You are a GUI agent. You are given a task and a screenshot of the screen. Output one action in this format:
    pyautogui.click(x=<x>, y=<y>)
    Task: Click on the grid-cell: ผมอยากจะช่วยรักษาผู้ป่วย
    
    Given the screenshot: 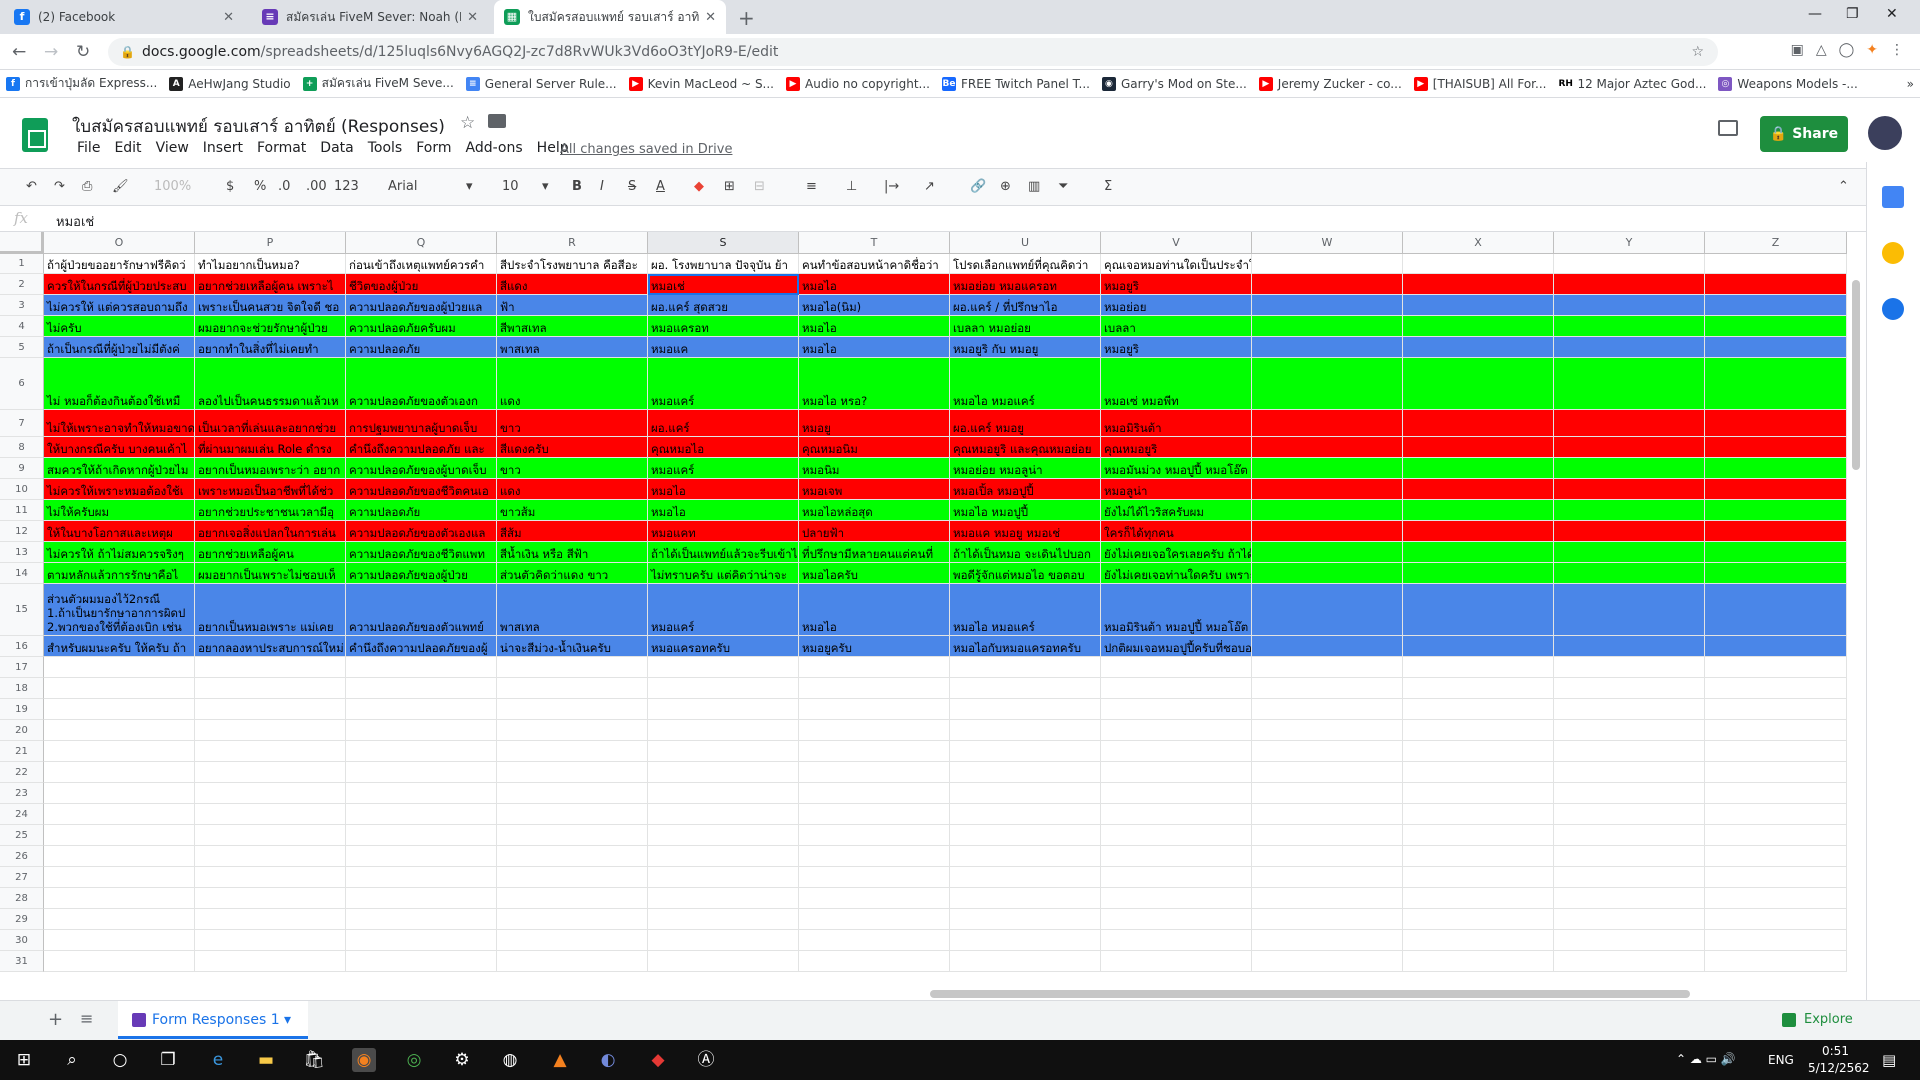 What is the action you would take?
    pyautogui.click(x=270, y=326)
    